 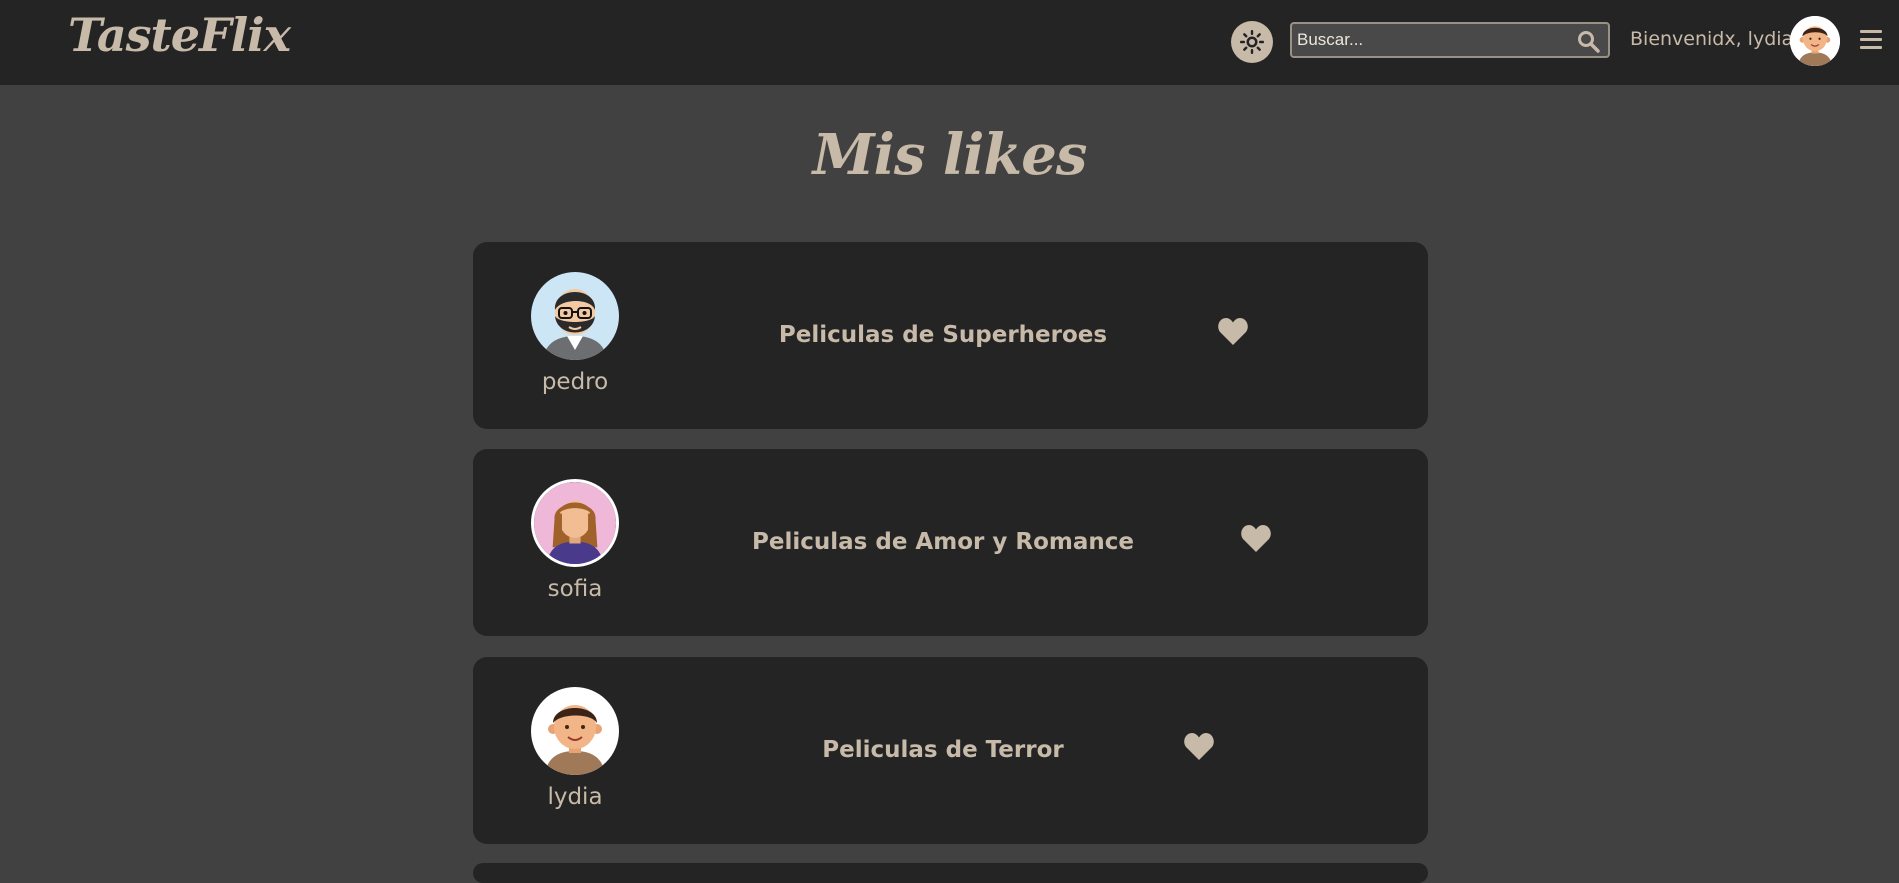 I want to click on app-logo: TasteFlix, so click(x=179, y=35).